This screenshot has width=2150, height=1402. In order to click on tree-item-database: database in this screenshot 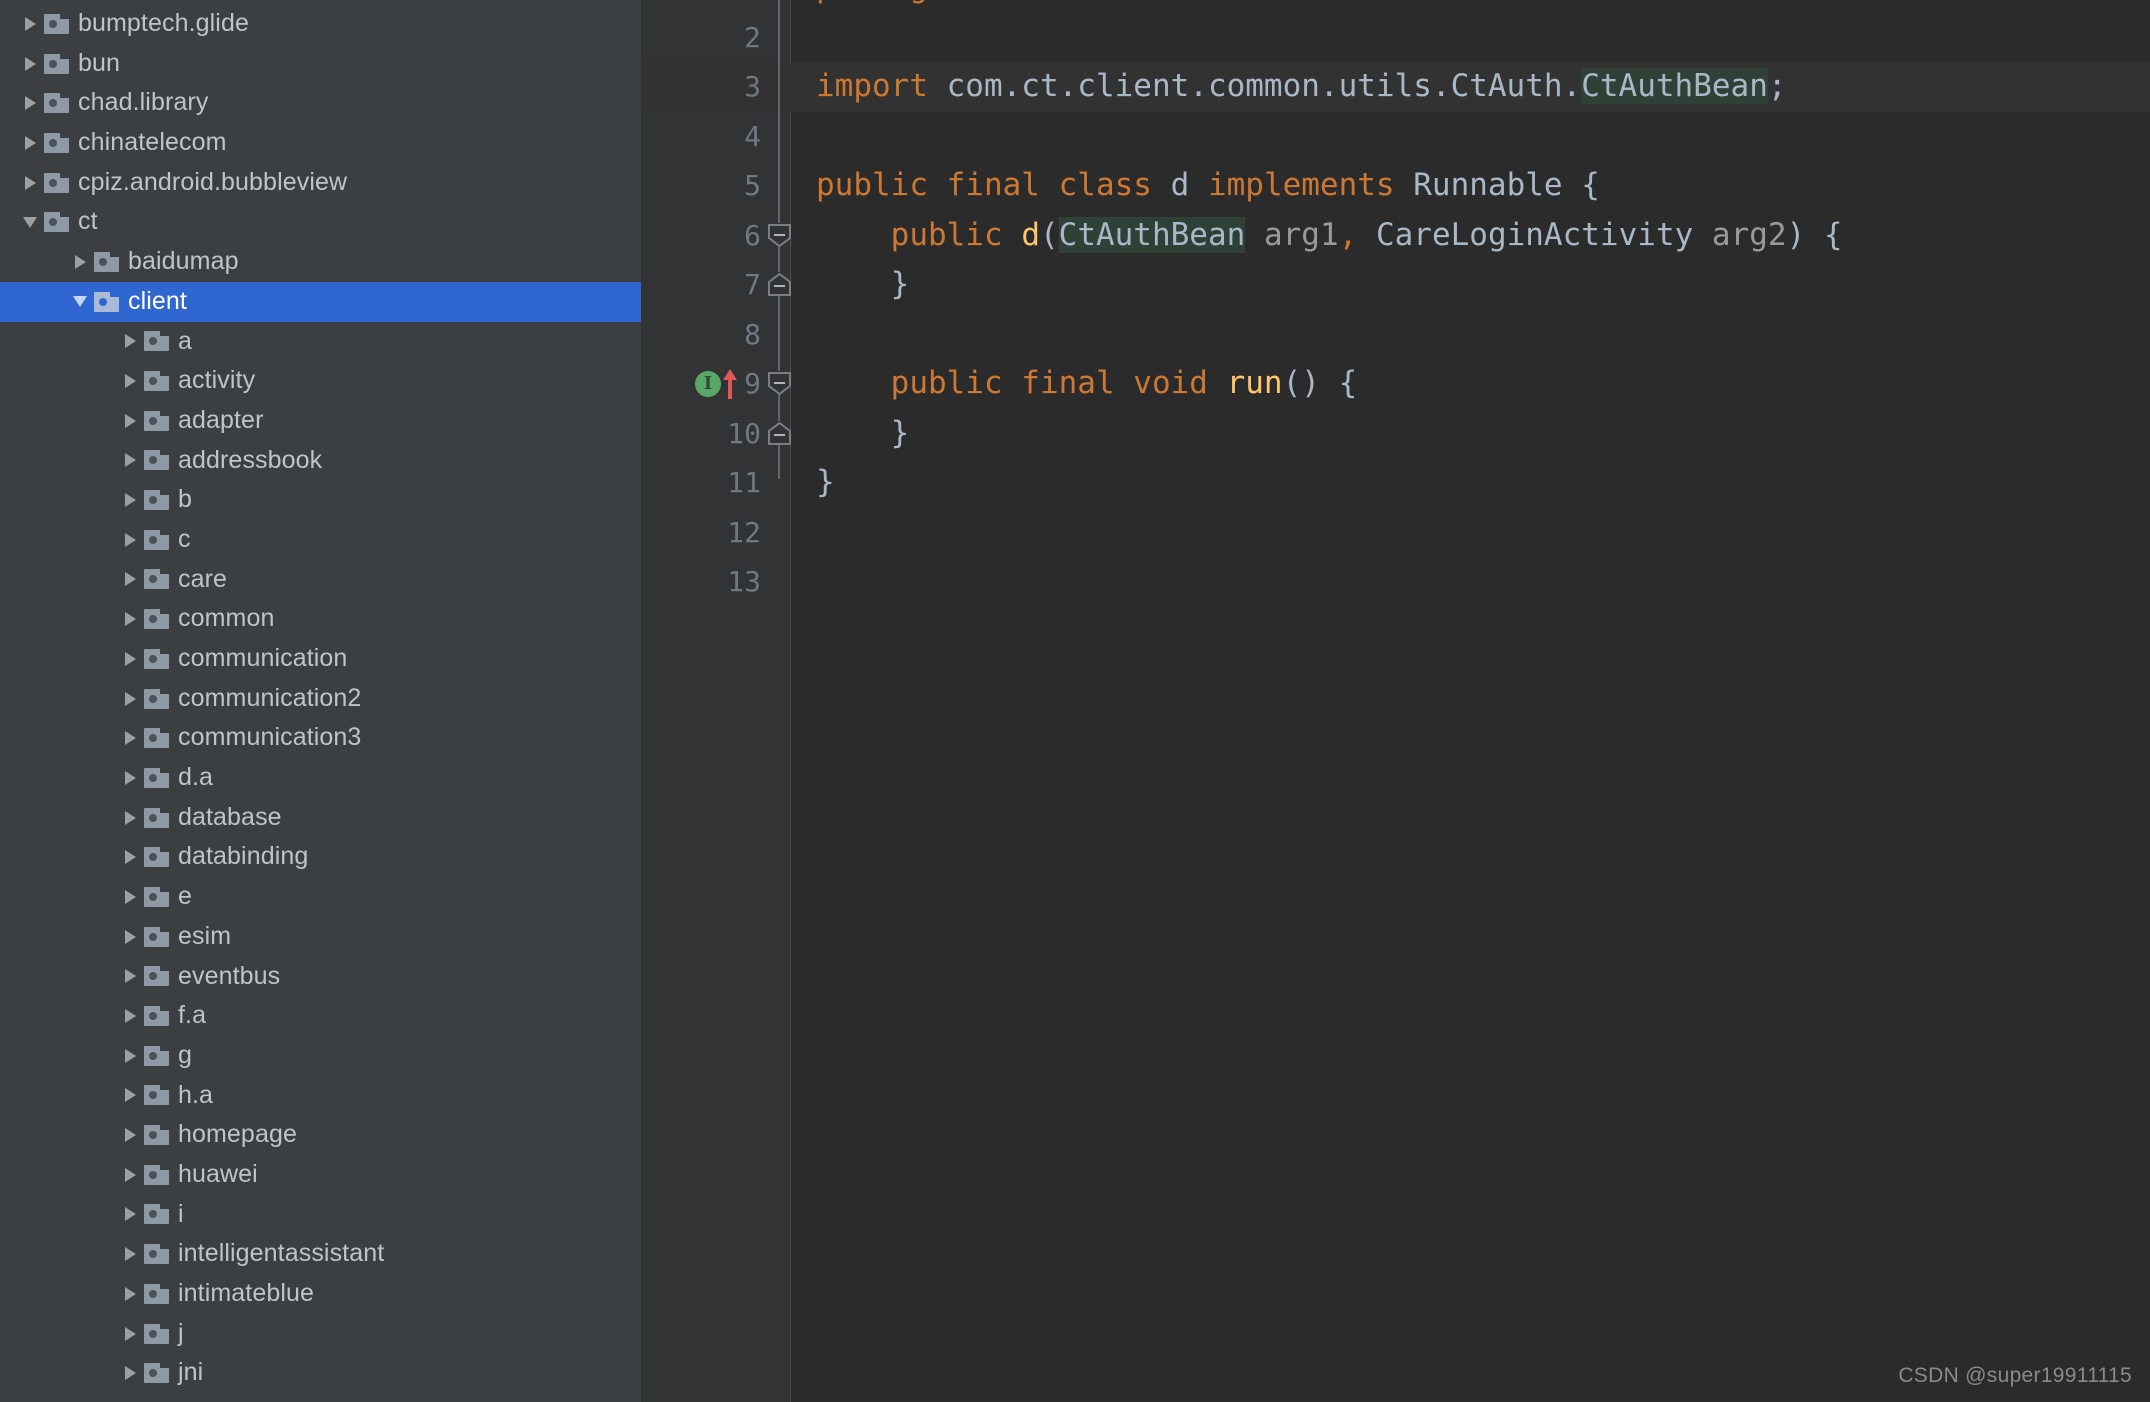, I will do `click(320, 818)`.